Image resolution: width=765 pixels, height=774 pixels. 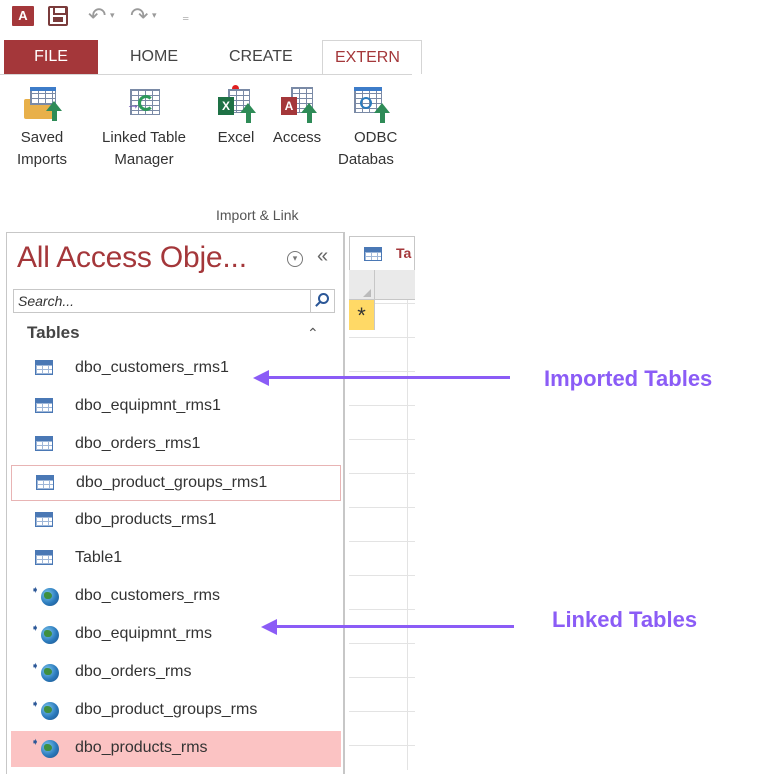 I want to click on odbc-label-2: Databas, so click(x=366, y=159).